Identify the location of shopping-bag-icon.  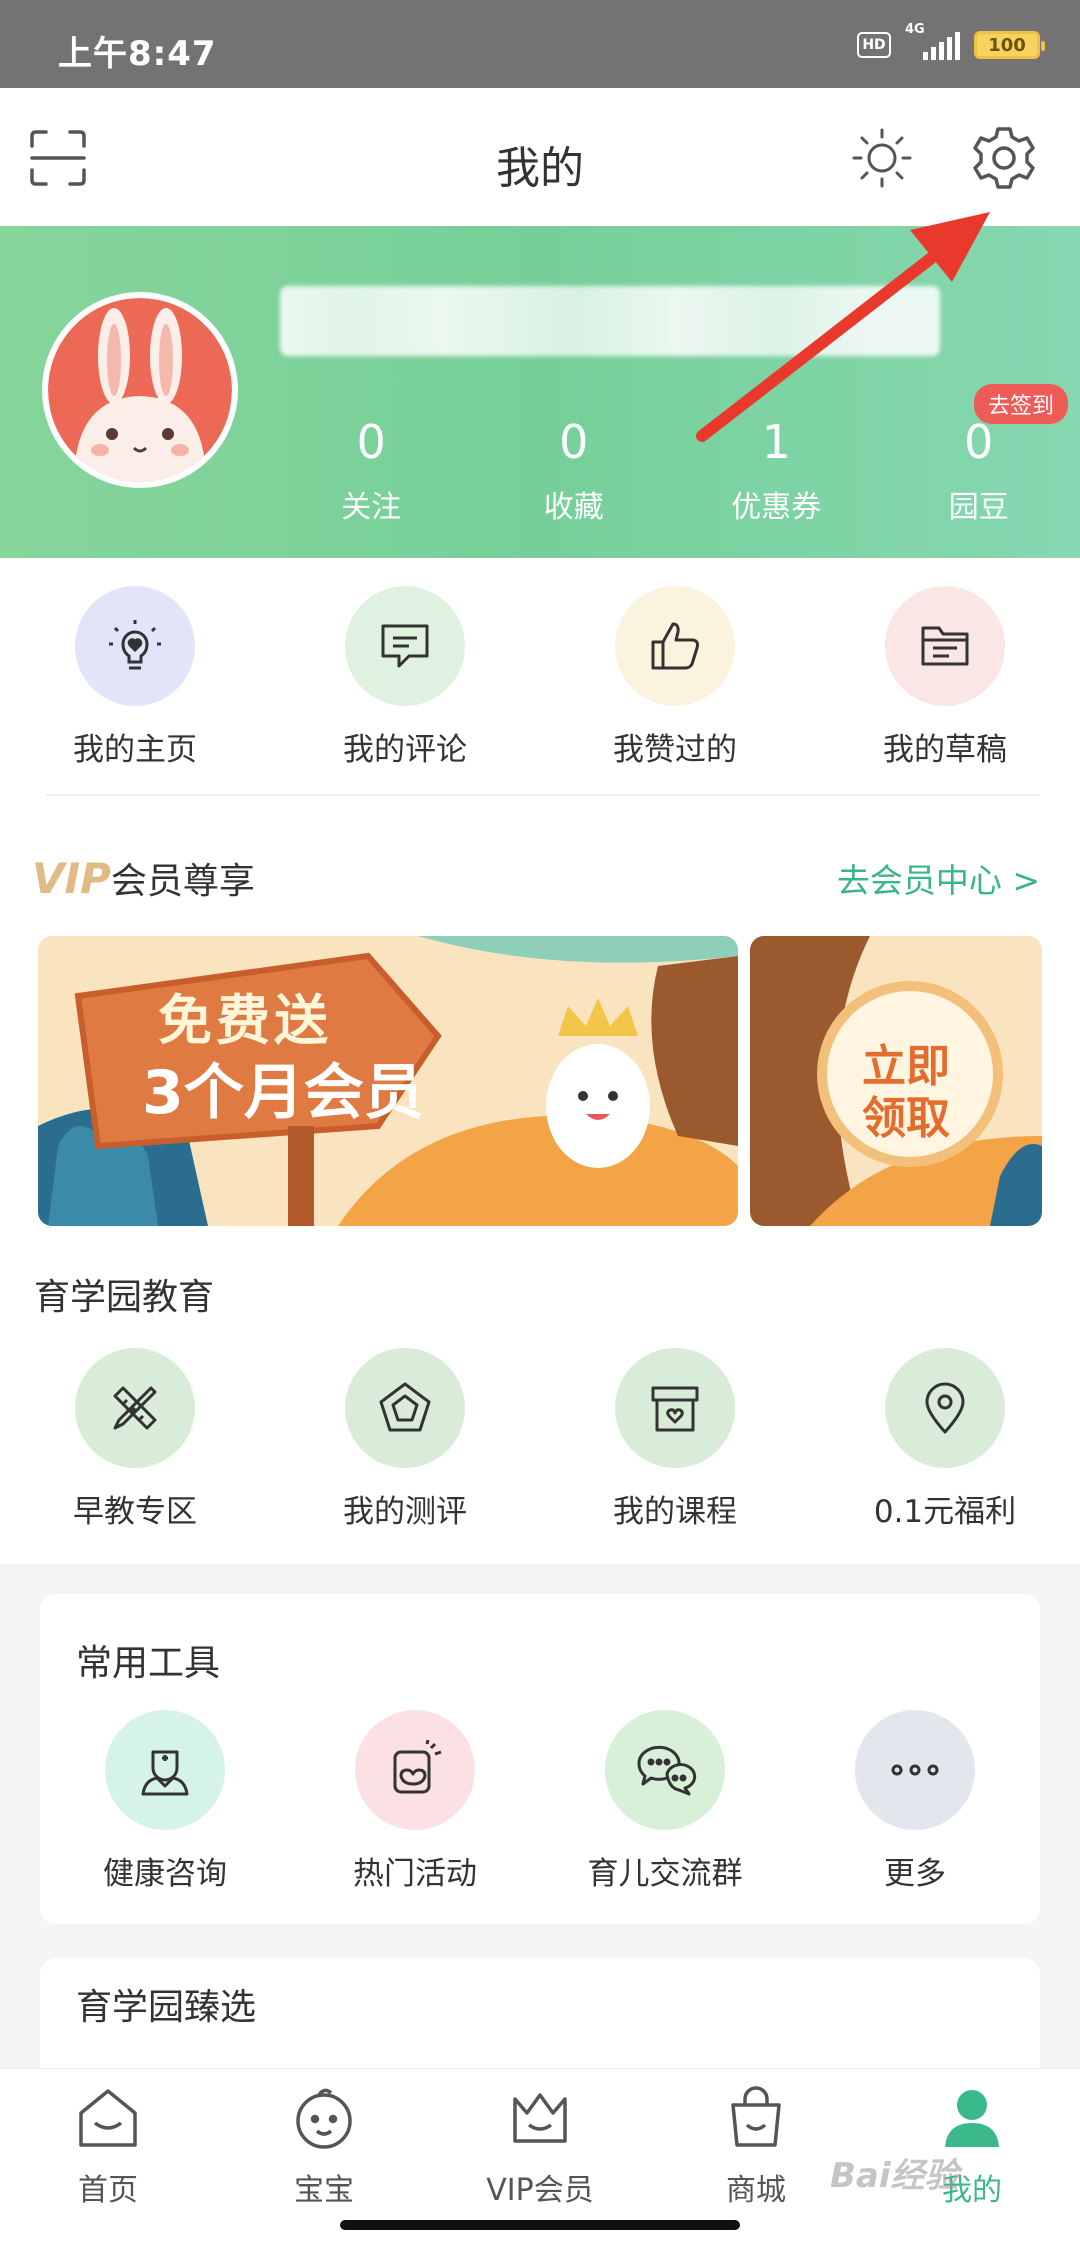
(756, 2116).